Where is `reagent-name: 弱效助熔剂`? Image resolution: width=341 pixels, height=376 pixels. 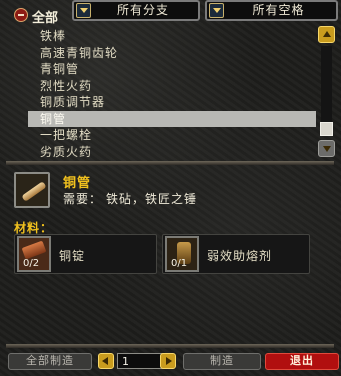 reagent-name: 弱效助熔剂 is located at coordinates (240, 256).